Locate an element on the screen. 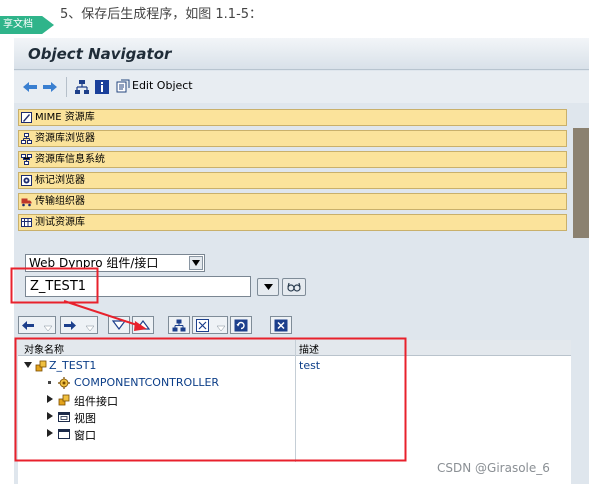  close-tree-button is located at coordinates (281, 325).